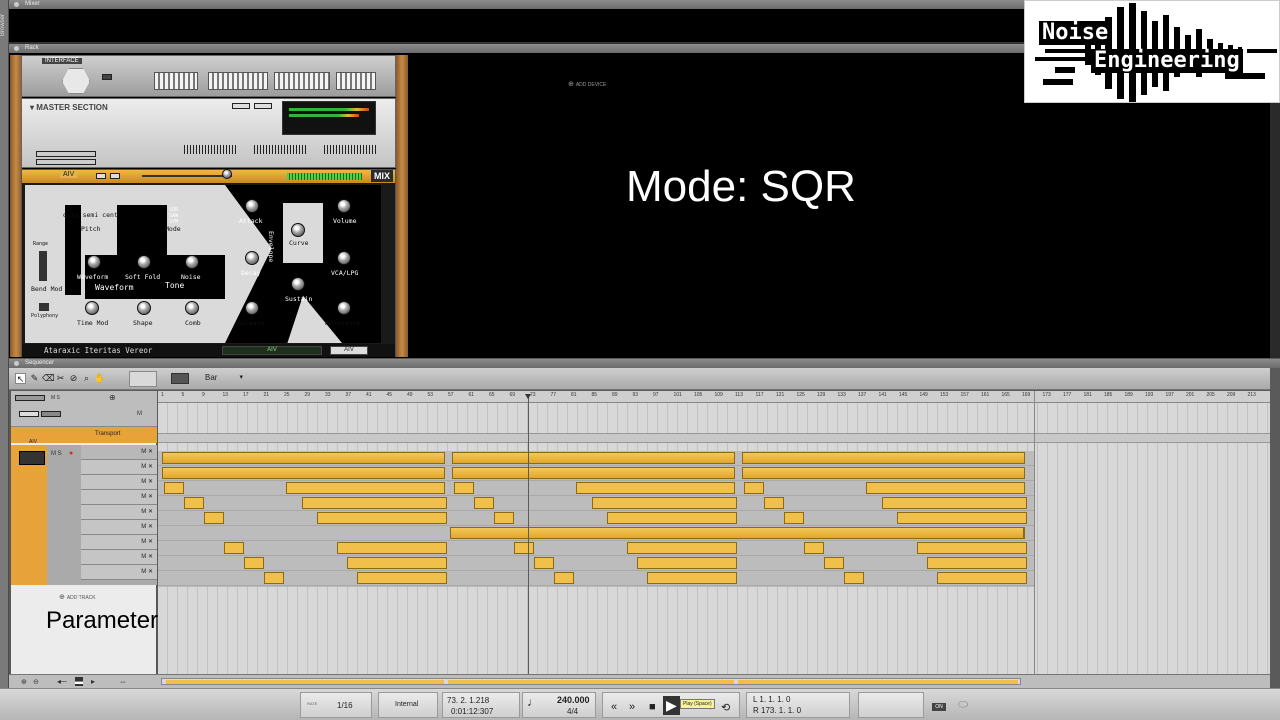 Image resolution: width=1280 pixels, height=720 pixels. I want to click on browser-strip: Browser, so click(4, 360).